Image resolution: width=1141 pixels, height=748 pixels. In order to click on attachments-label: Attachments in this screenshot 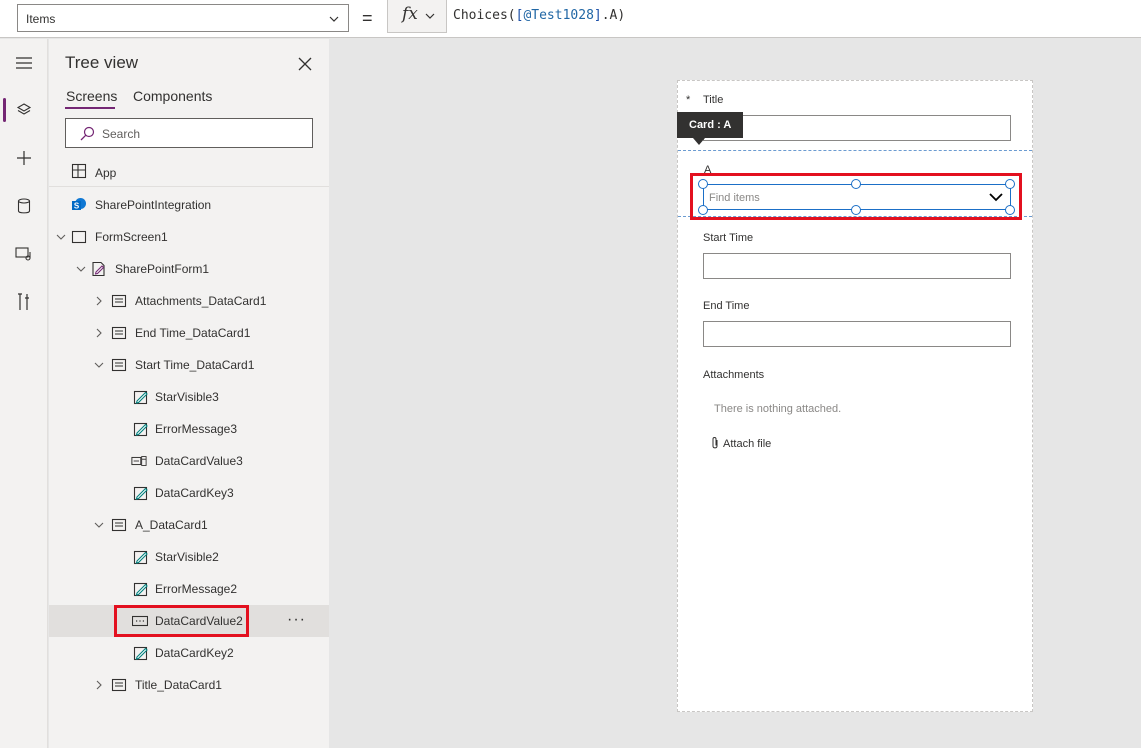, I will do `click(734, 375)`.